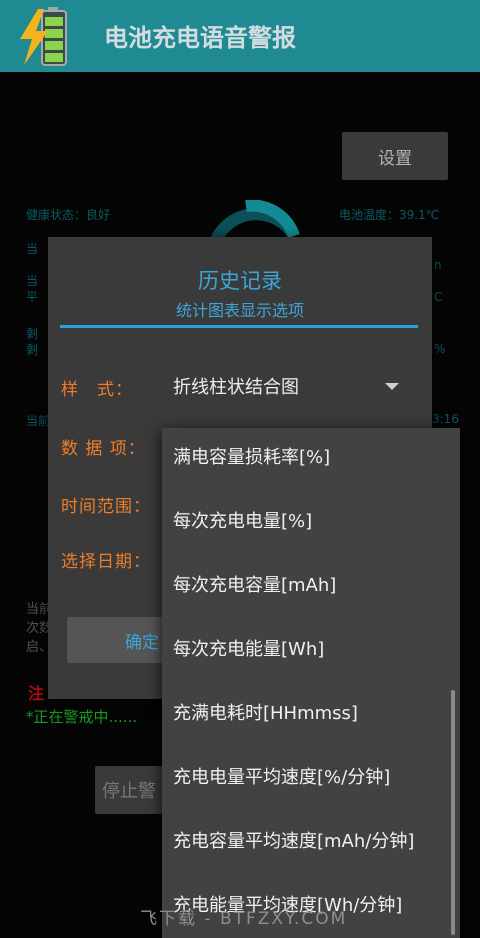 The height and width of the screenshot is (938, 480). I want to click on style-label: 样 式：, so click(97, 390).